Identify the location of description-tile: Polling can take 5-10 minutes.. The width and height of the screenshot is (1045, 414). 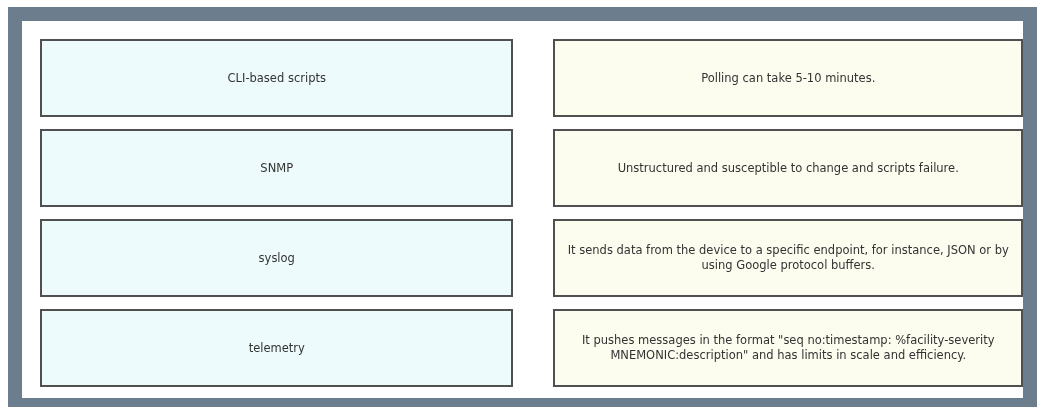
(788, 78).